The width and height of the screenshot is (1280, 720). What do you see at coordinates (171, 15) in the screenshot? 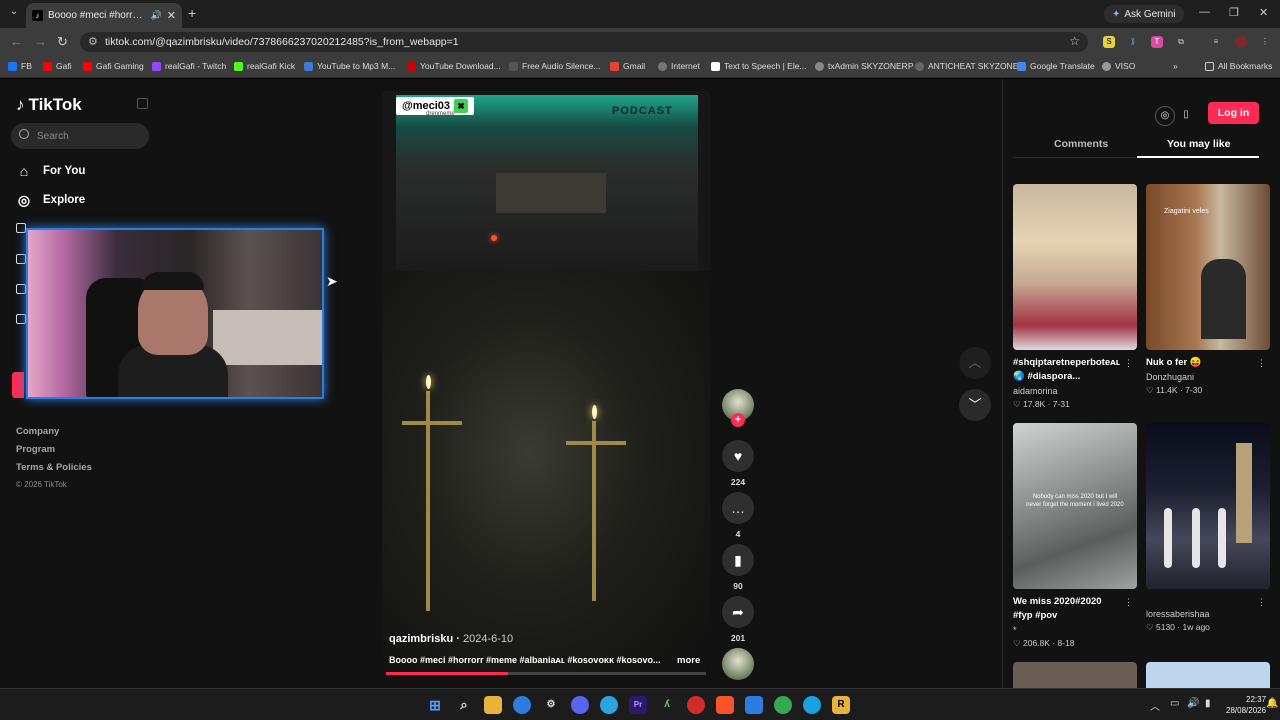
I see `close-tab-icon: ✕` at bounding box center [171, 15].